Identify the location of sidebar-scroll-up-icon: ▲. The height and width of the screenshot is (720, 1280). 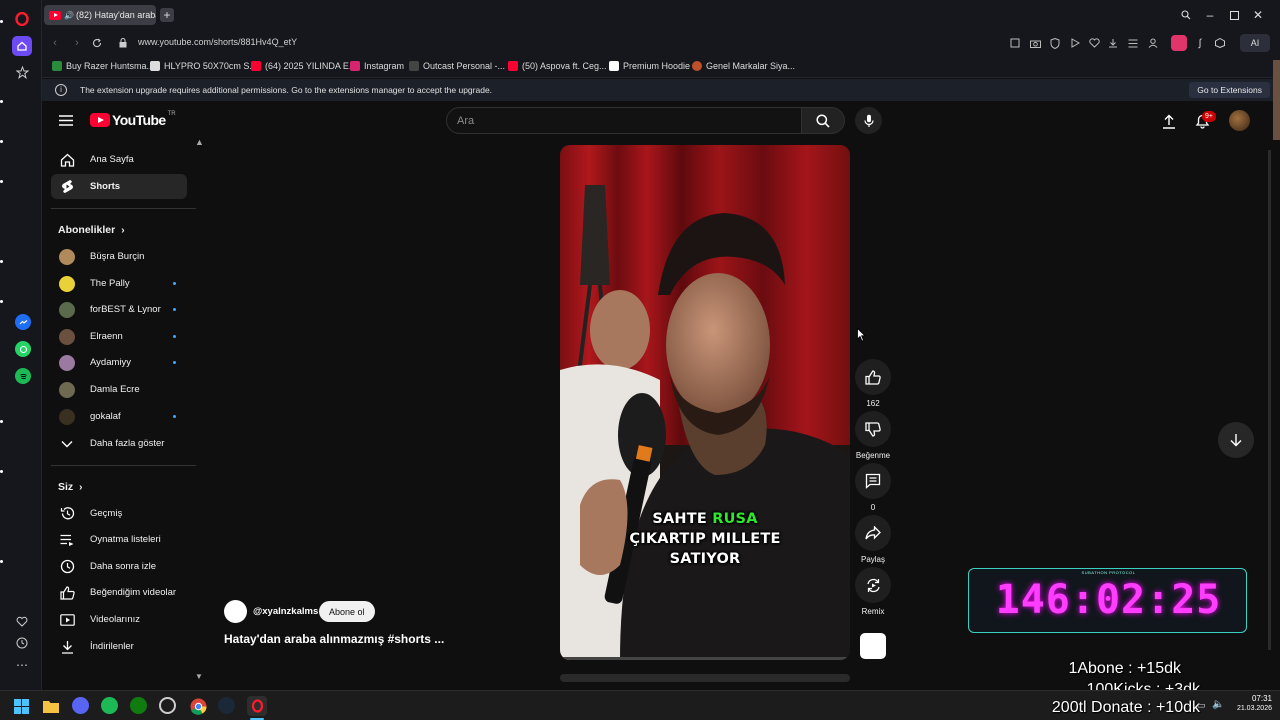
(199, 142).